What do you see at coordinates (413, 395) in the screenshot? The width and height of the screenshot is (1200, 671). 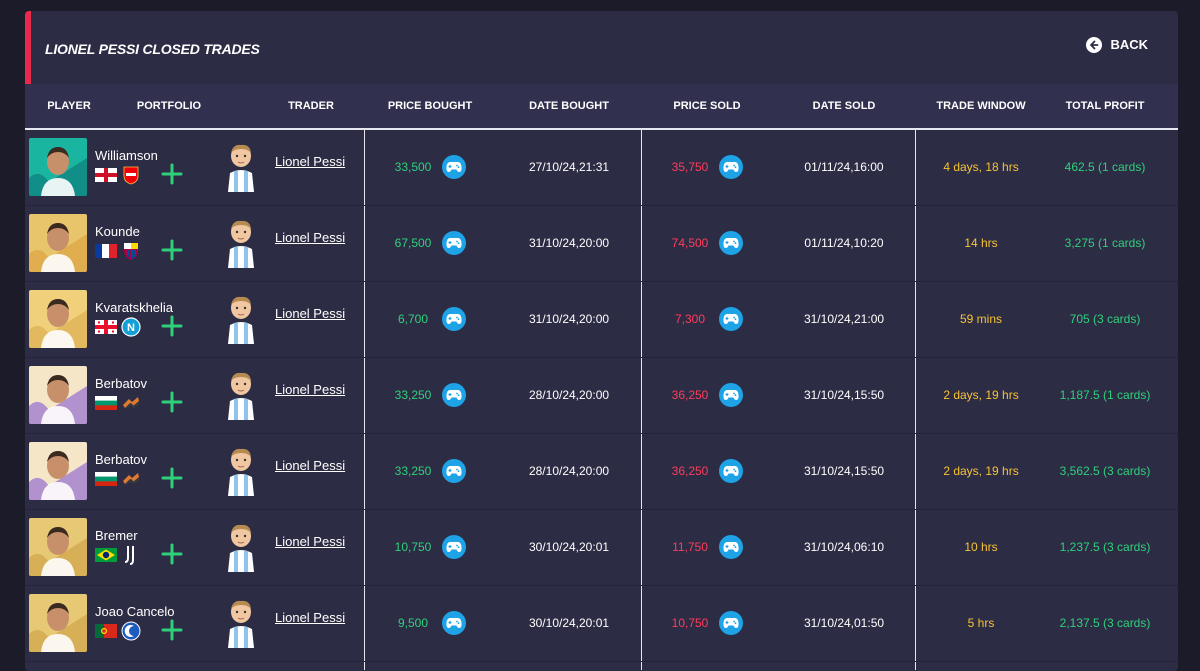 I see `price-bought: 33,250` at bounding box center [413, 395].